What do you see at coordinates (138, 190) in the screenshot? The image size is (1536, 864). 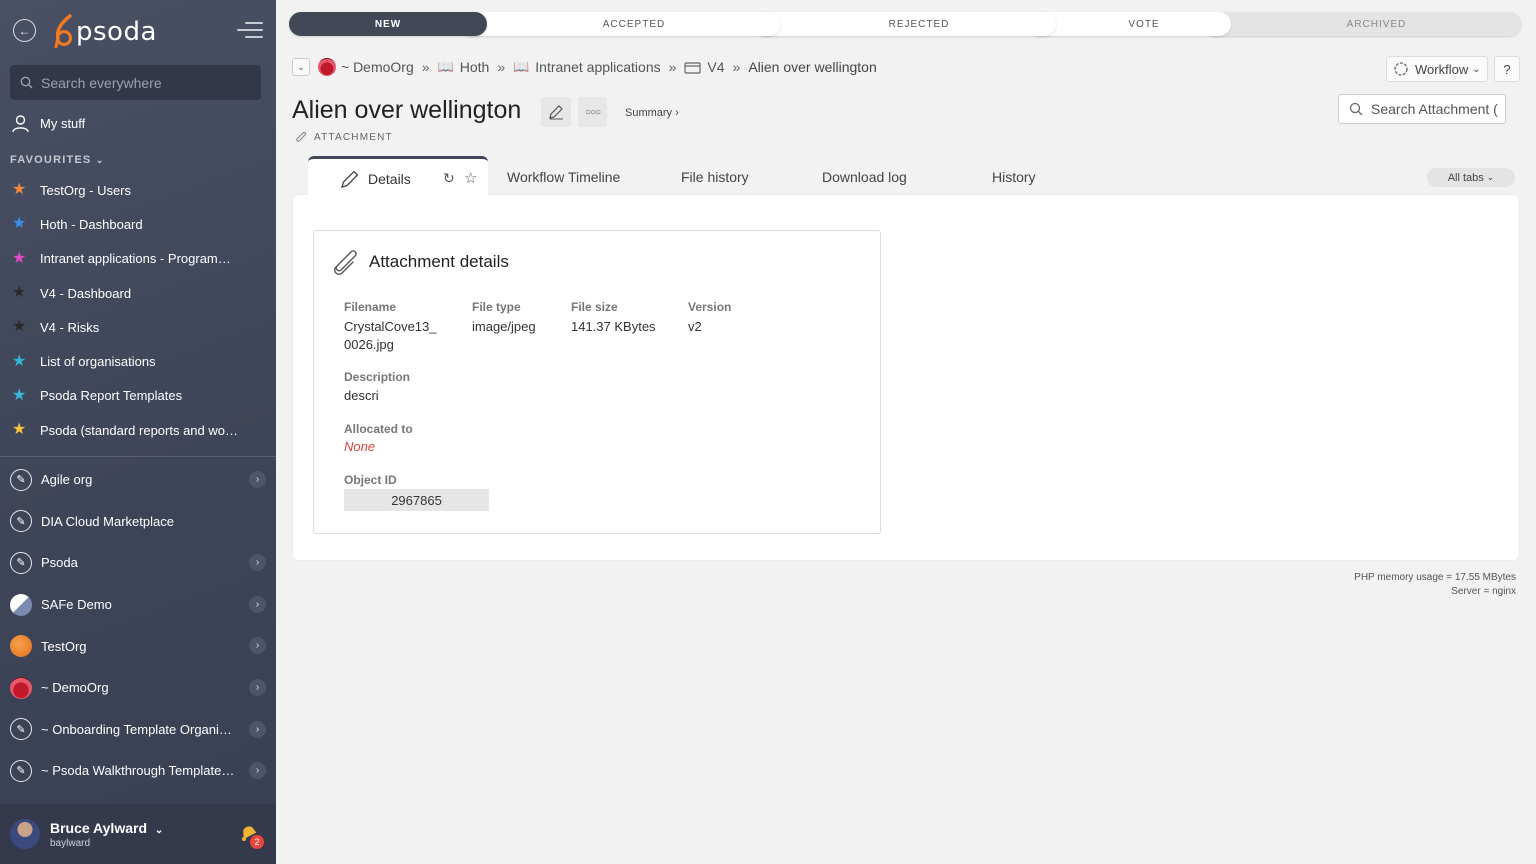 I see `favourite-item: ★ TestOrg - Users` at bounding box center [138, 190].